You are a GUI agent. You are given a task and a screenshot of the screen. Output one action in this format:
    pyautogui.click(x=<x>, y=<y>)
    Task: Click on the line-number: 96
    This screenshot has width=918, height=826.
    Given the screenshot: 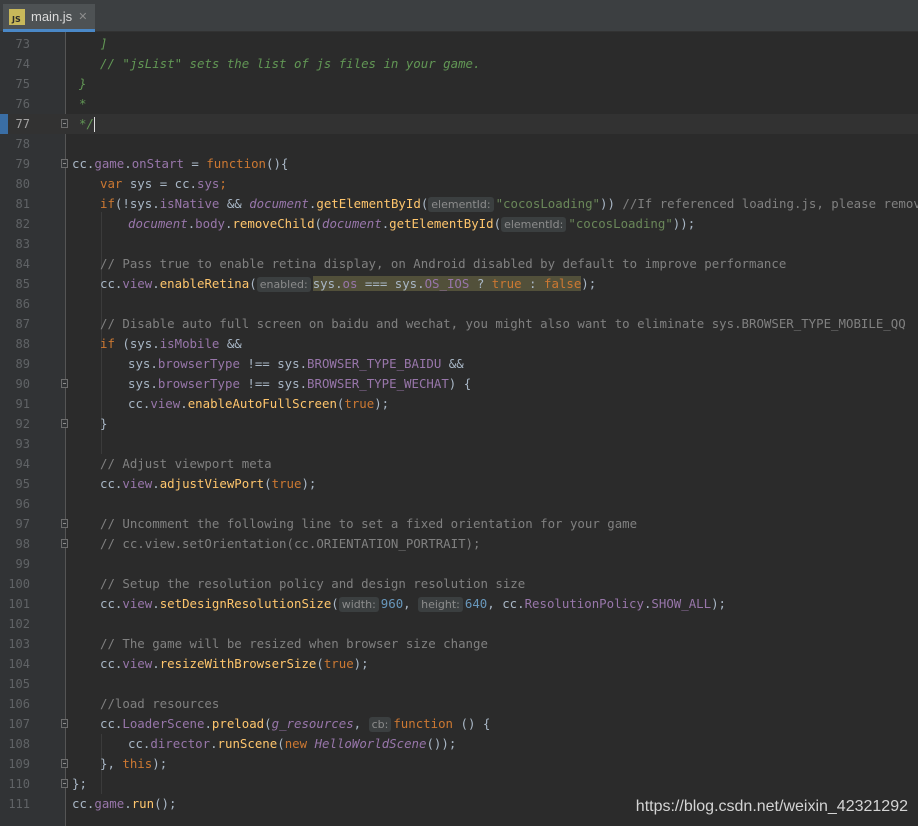 What is the action you would take?
    pyautogui.click(x=22, y=504)
    